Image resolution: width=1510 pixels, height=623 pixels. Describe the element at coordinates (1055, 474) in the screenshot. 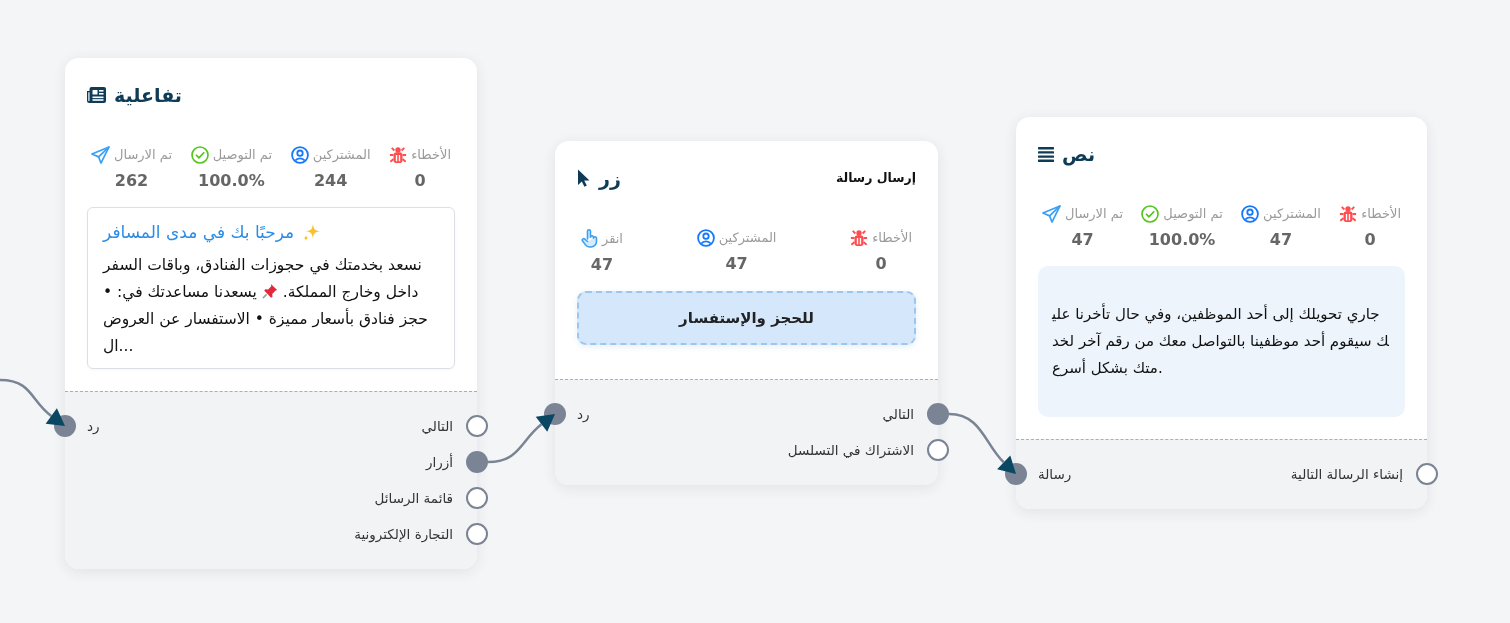

I see `port-label: رسالة` at that location.